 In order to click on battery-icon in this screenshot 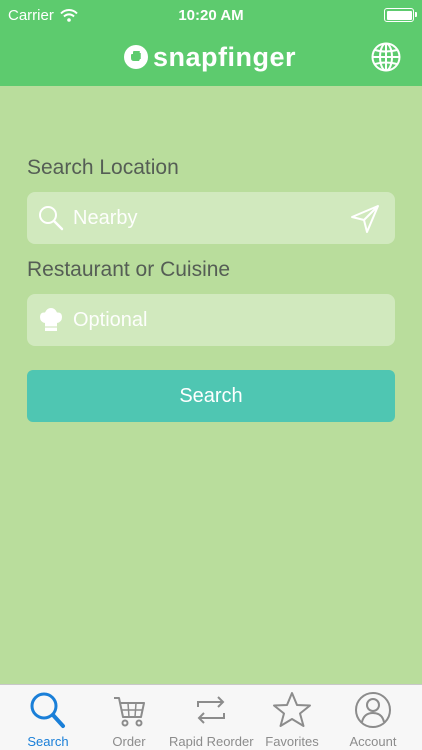, I will do `click(400, 15)`.